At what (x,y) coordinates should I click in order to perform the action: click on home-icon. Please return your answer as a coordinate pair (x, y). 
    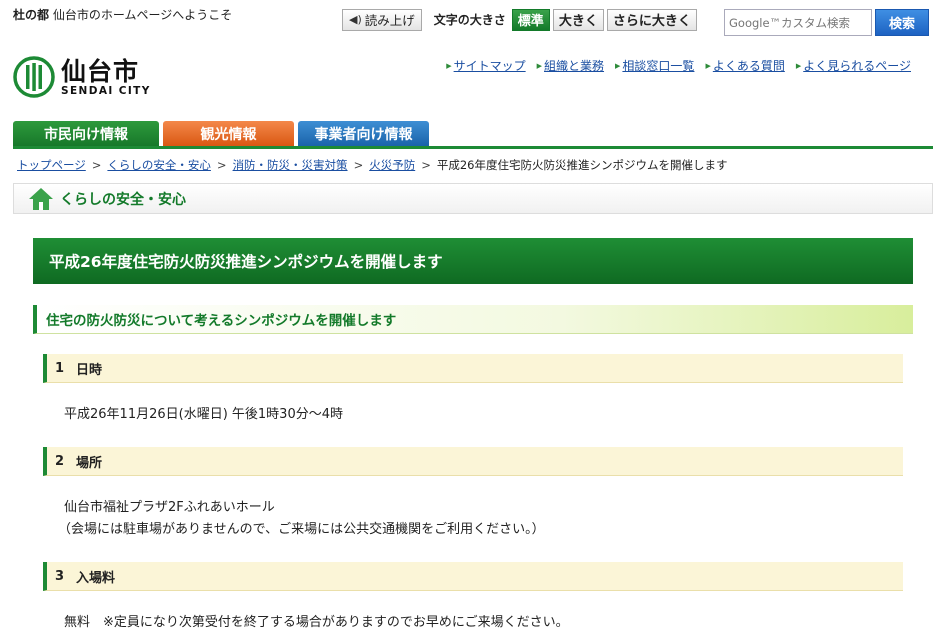
    Looking at the image, I should click on (41, 198).